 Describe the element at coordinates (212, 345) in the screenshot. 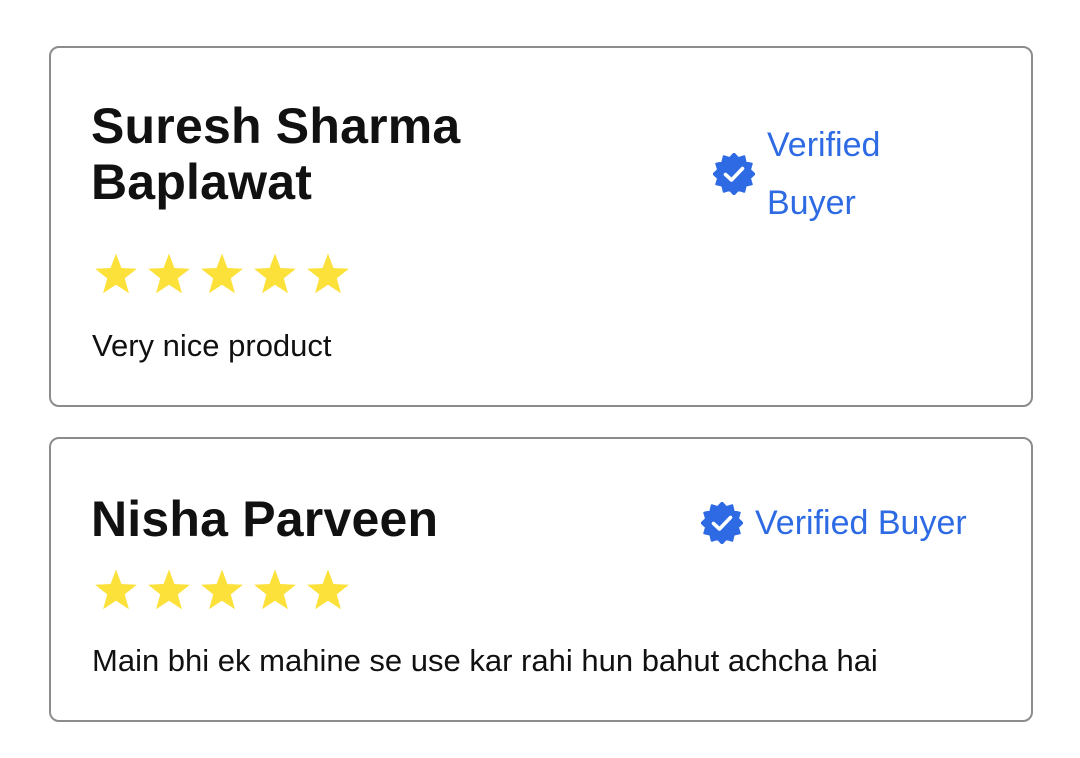

I see `review-text: Very nice product` at that location.